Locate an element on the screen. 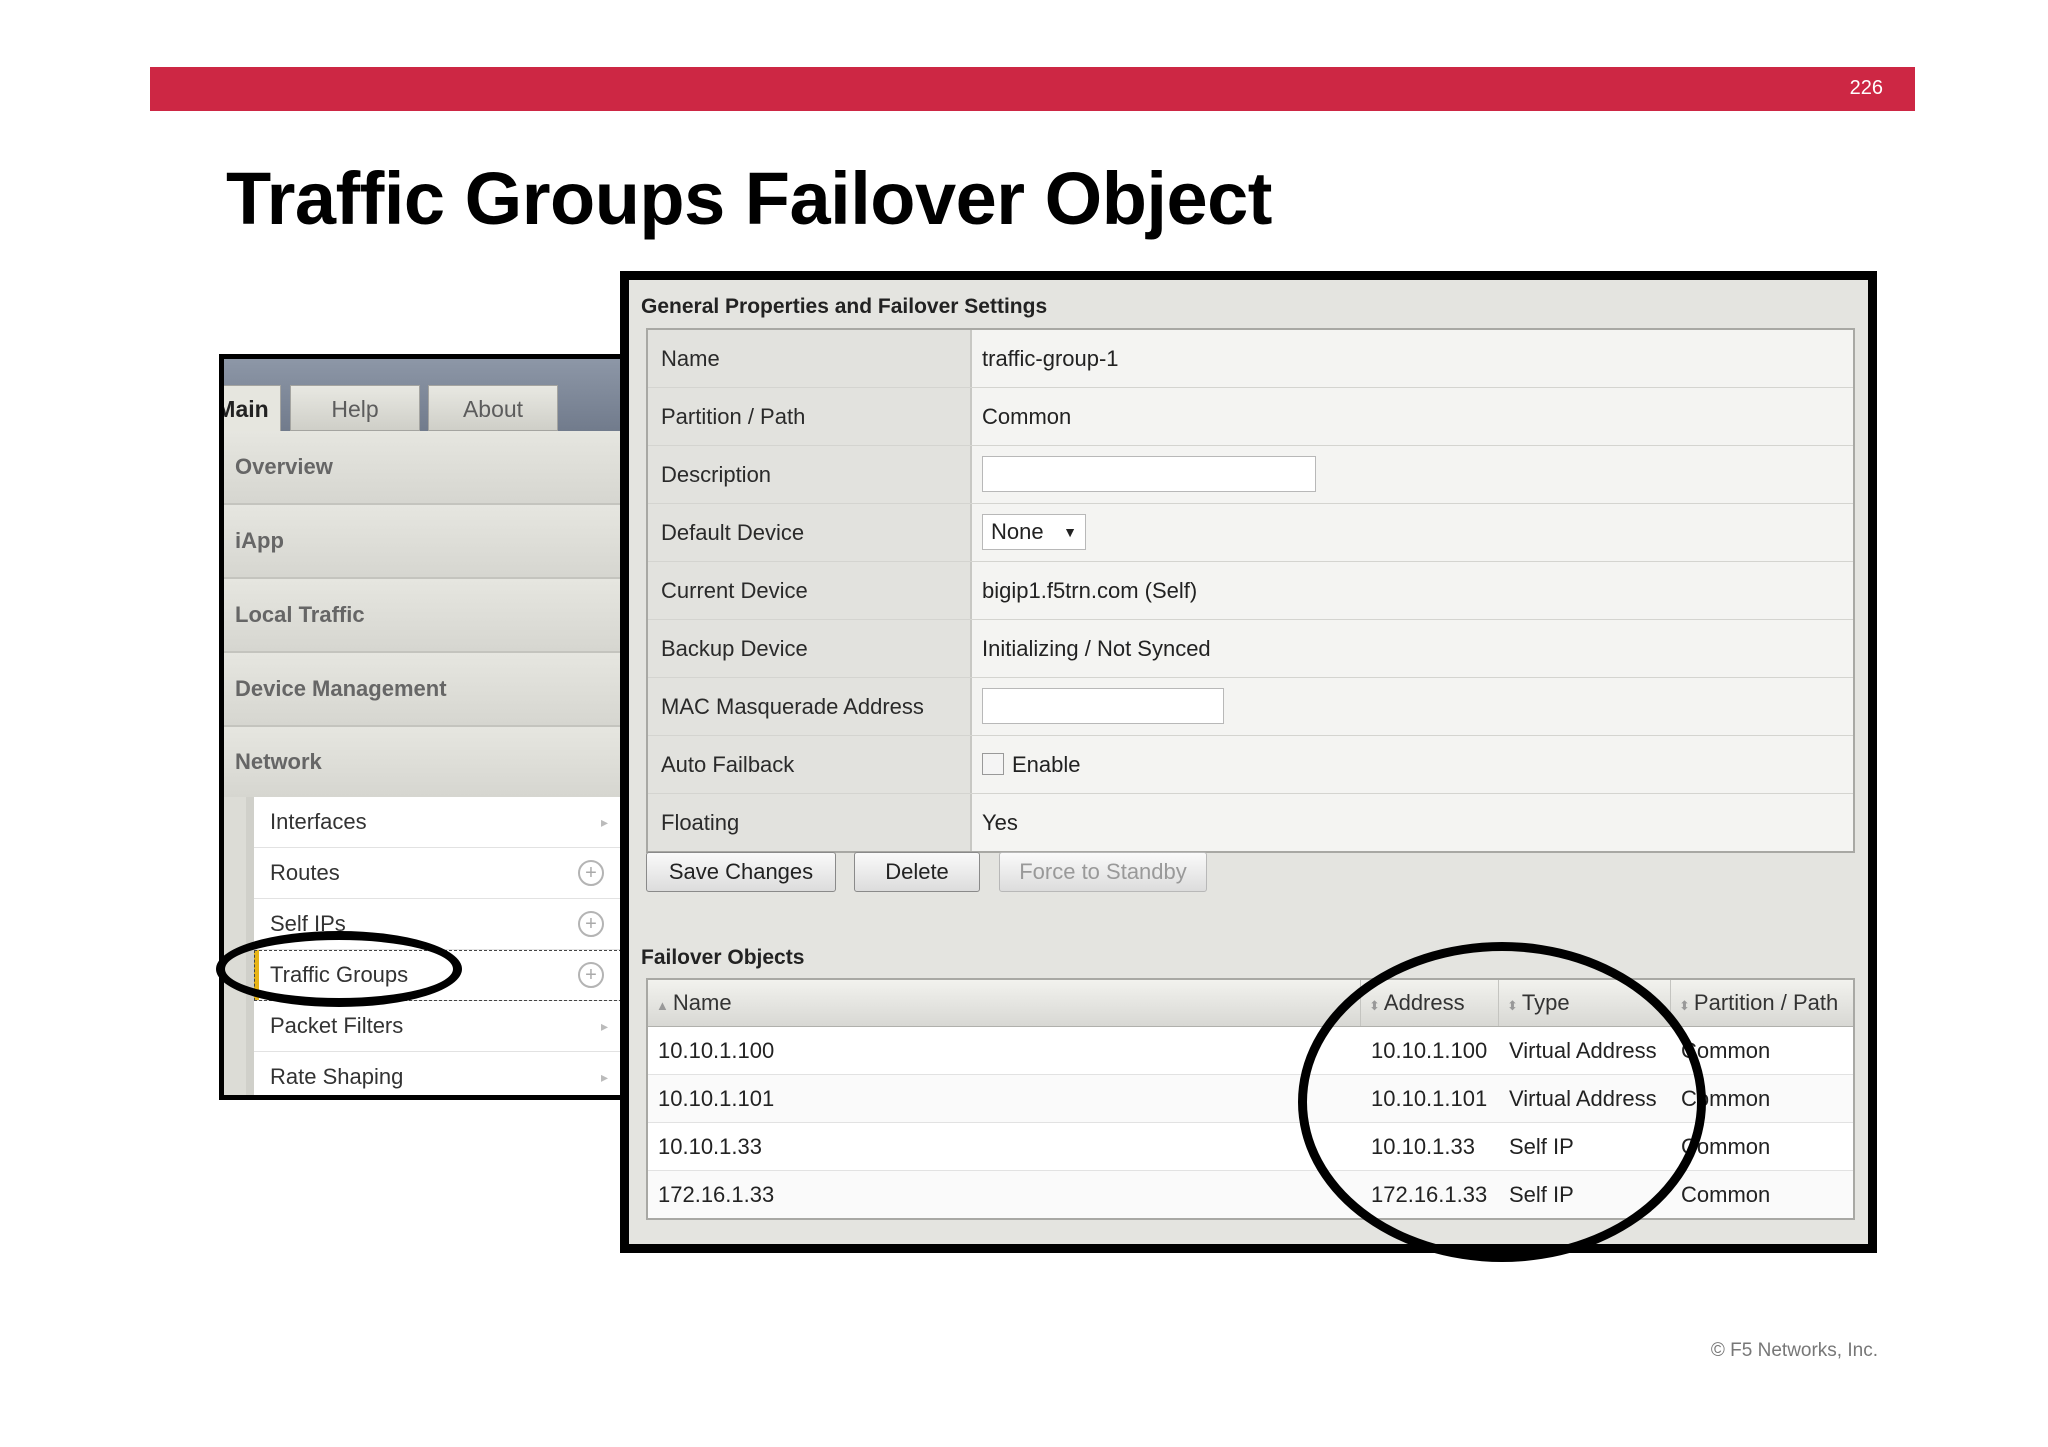  delete-button: Delete is located at coordinates (917, 872).